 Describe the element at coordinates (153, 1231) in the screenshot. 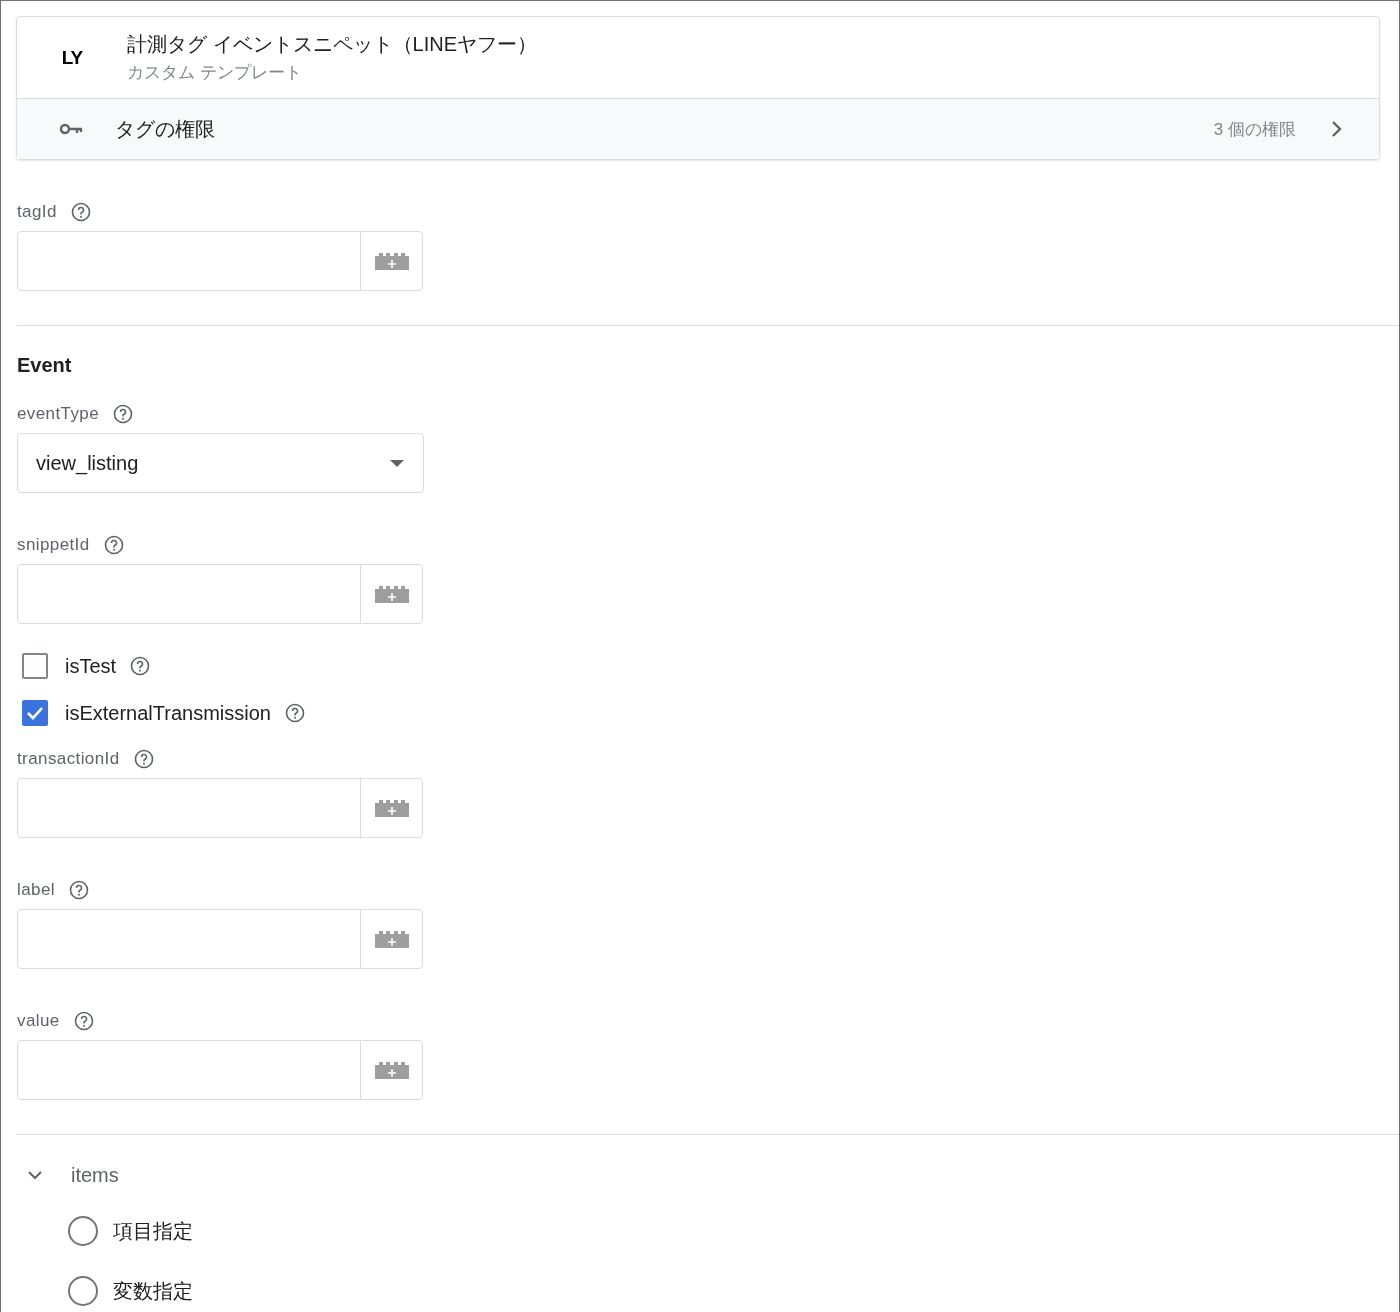

I see `radio-label: 項目指定` at that location.